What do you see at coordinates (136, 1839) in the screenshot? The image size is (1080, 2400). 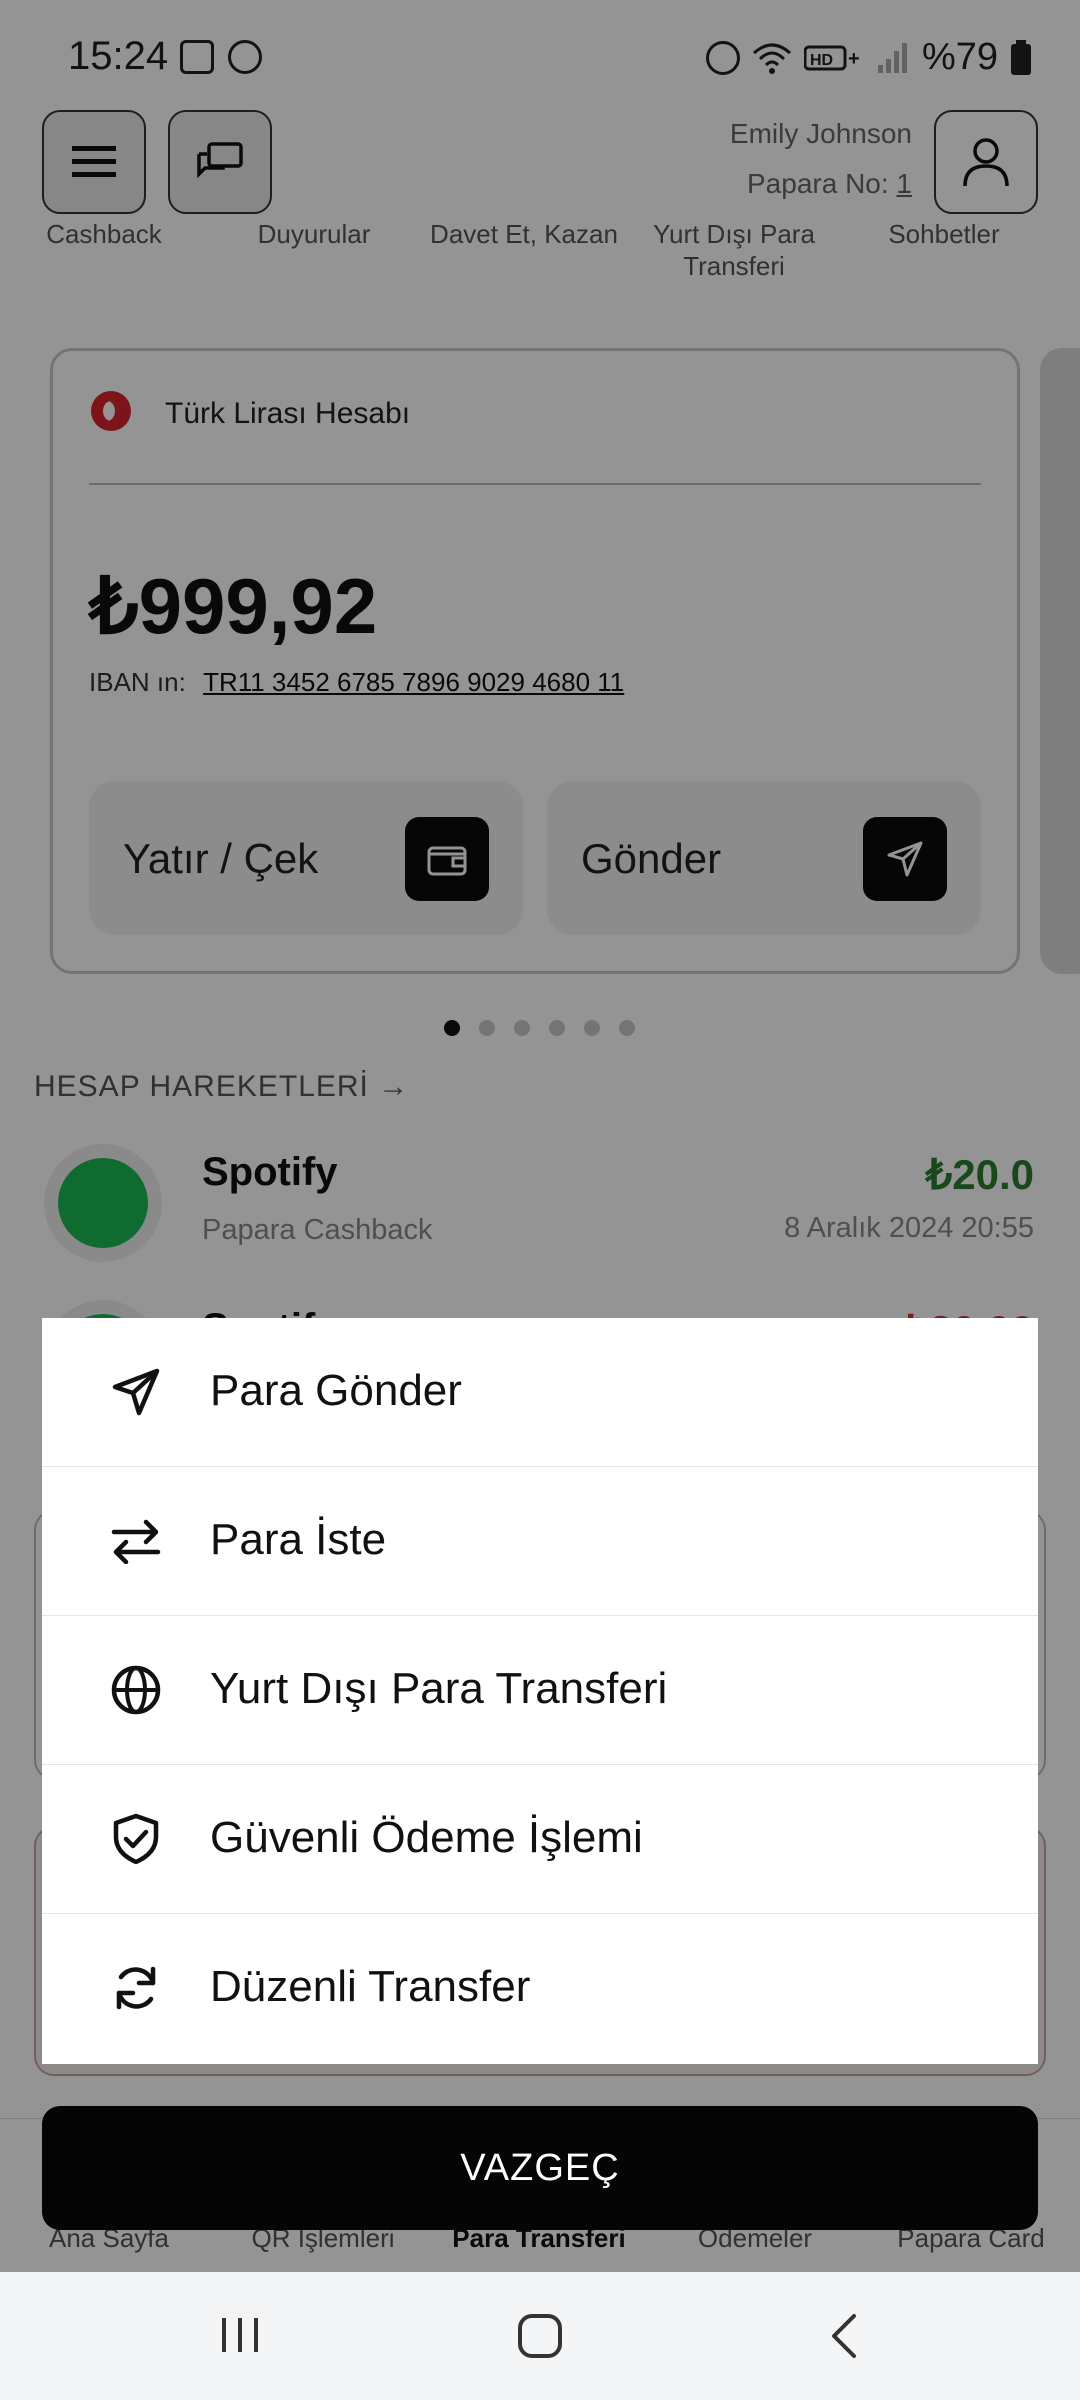 I see `shield-check-icon` at bounding box center [136, 1839].